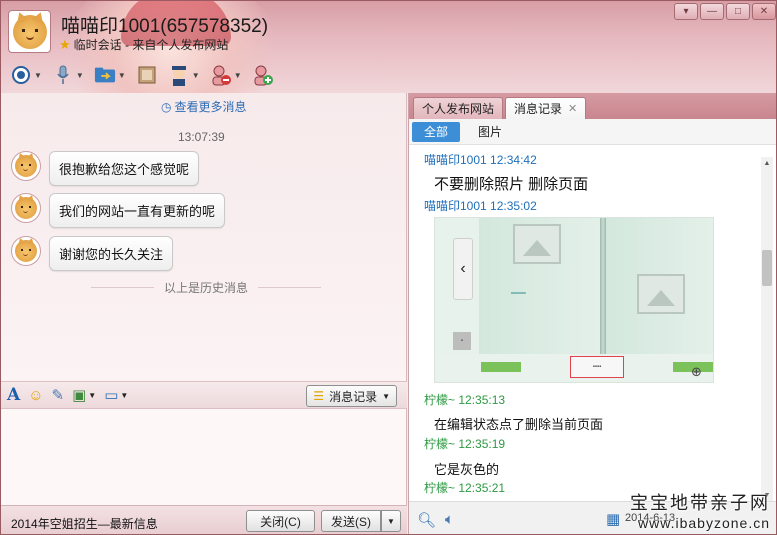 Image resolution: width=777 pixels, height=535 pixels. Describe the element at coordinates (482, 444) in the screenshot. I see `record-time: 12:35:19` at that location.